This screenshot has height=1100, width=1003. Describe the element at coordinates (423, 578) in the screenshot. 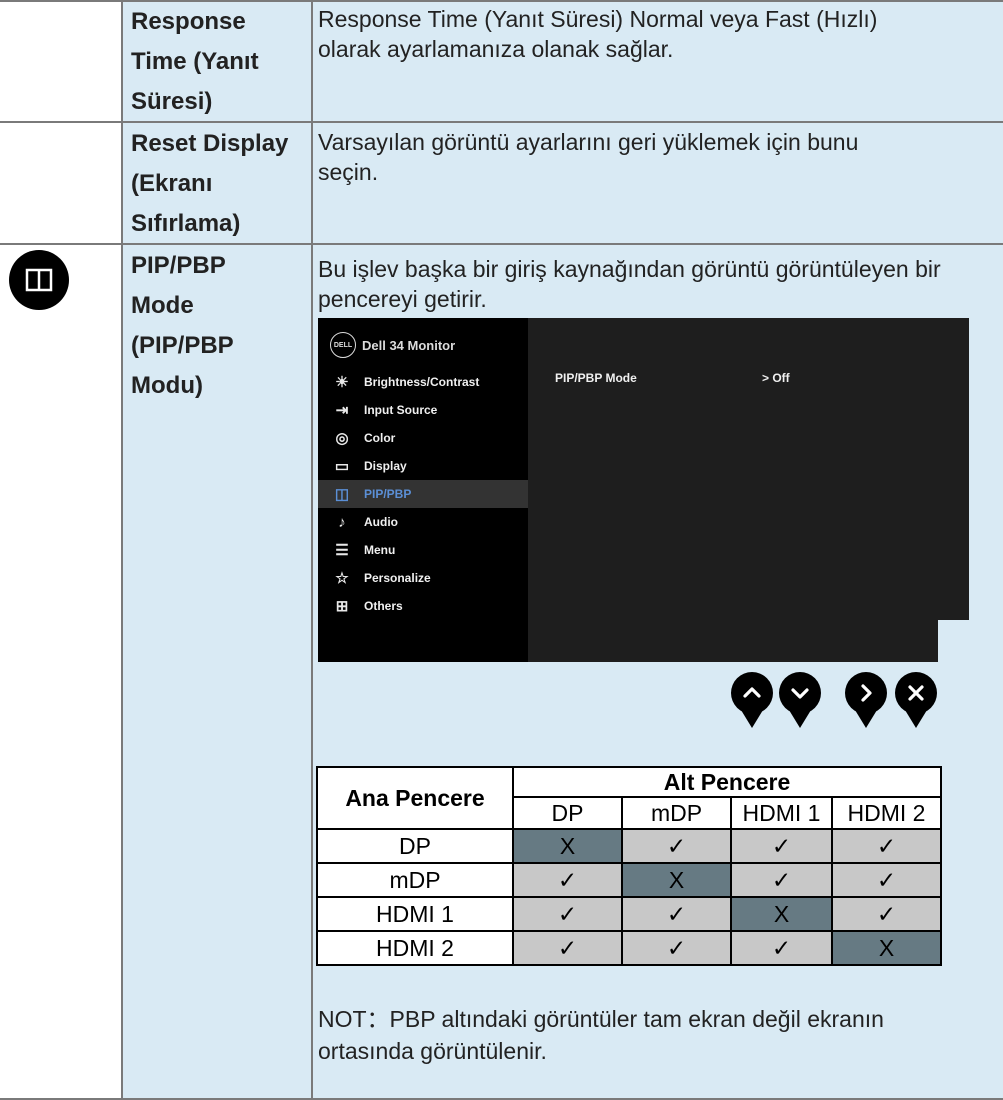

I see `osd-menu-personalize: ☆ Personalize` at that location.